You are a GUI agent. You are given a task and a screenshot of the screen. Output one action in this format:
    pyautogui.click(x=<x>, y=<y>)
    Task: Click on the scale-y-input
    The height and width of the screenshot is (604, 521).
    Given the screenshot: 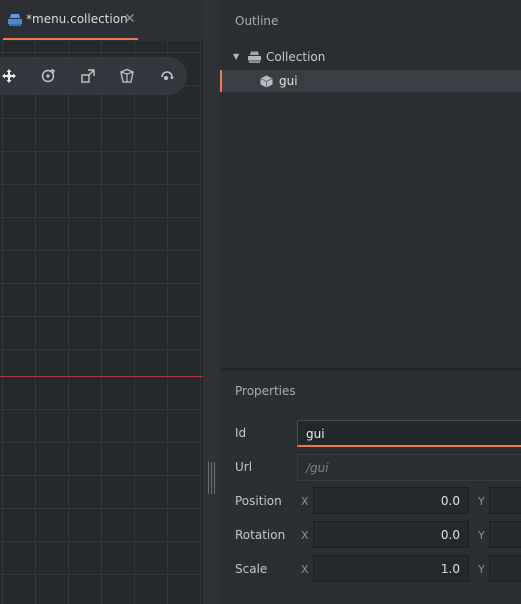 What is the action you would take?
    pyautogui.click(x=505, y=568)
    